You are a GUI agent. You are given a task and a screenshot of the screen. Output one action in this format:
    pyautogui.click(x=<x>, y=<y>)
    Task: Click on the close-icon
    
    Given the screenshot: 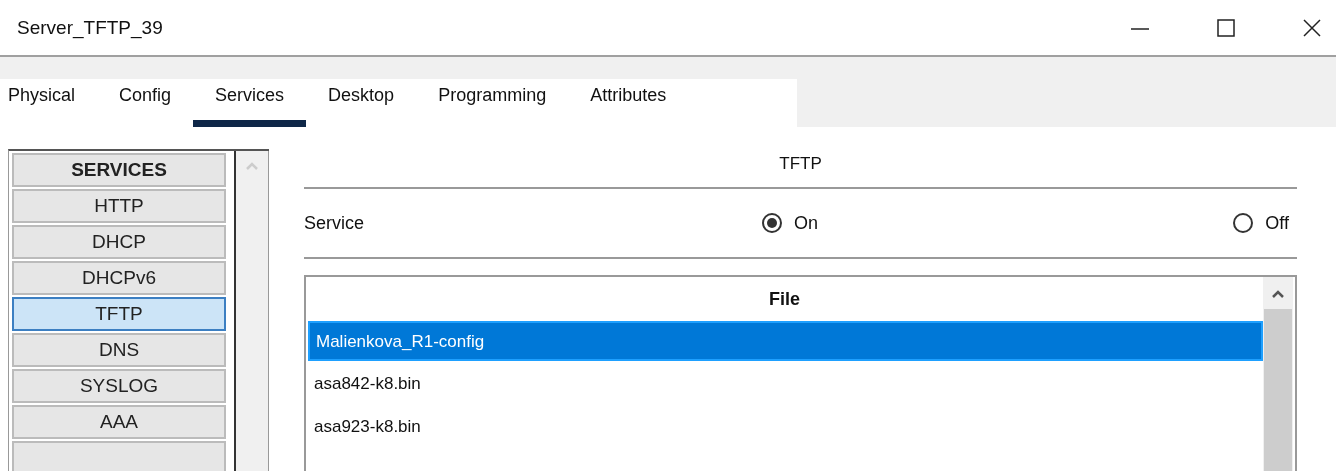 What is the action you would take?
    pyautogui.click(x=1312, y=27)
    